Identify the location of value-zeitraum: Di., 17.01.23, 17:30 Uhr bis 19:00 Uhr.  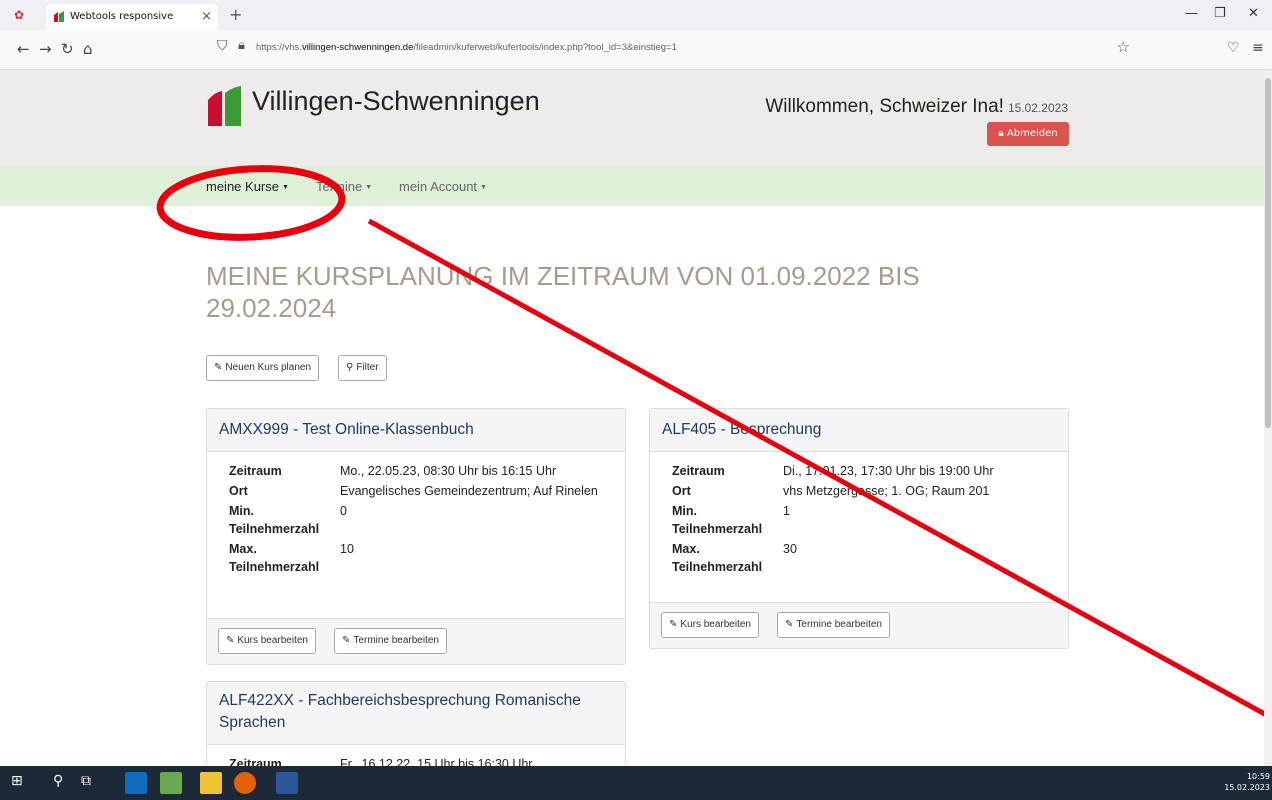
(888, 471).